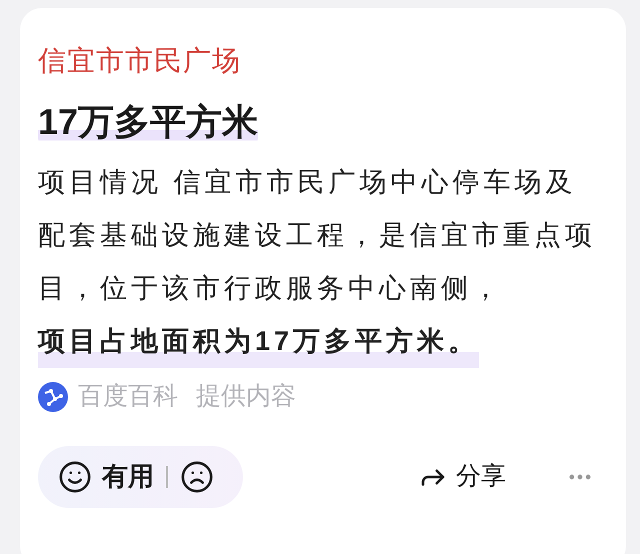 The image size is (640, 554). Describe the element at coordinates (75, 477) in the screenshot. I see `smile-icon` at that location.